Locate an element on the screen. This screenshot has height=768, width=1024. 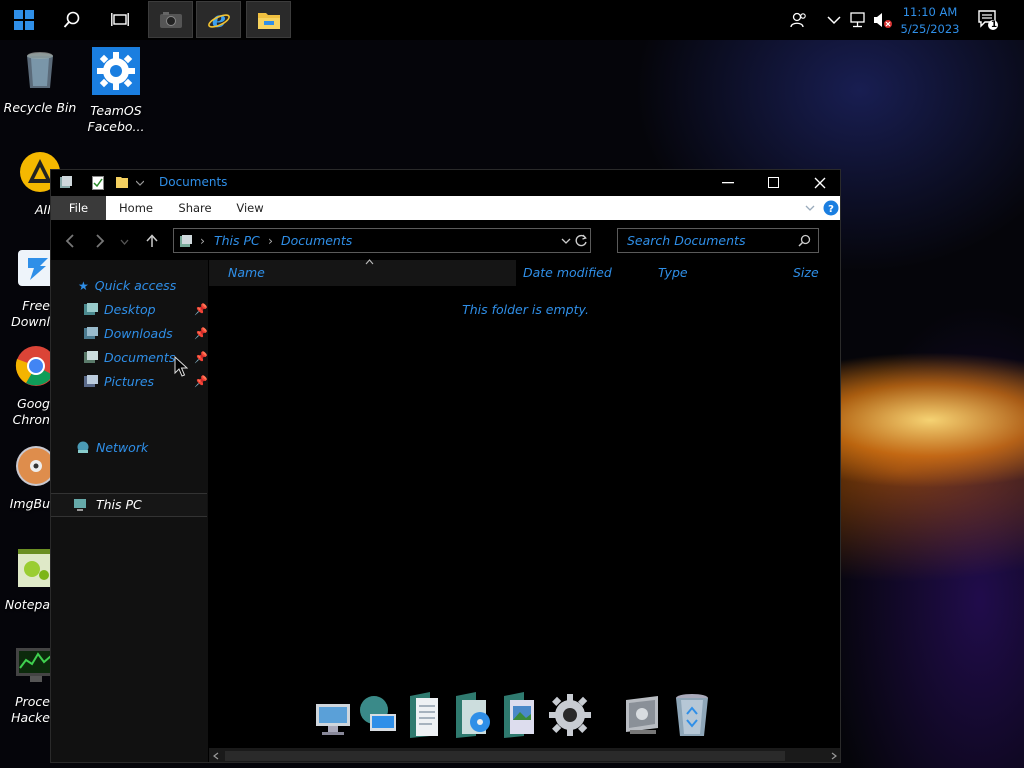
nav-item-network: Network is located at coordinates (112, 447).